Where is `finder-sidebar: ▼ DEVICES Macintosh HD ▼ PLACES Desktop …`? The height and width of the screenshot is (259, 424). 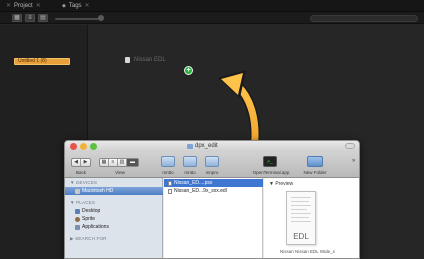
finder-sidebar: ▼ DEVICES Macintosh HD ▼ PLACES Desktop … is located at coordinates (114, 218).